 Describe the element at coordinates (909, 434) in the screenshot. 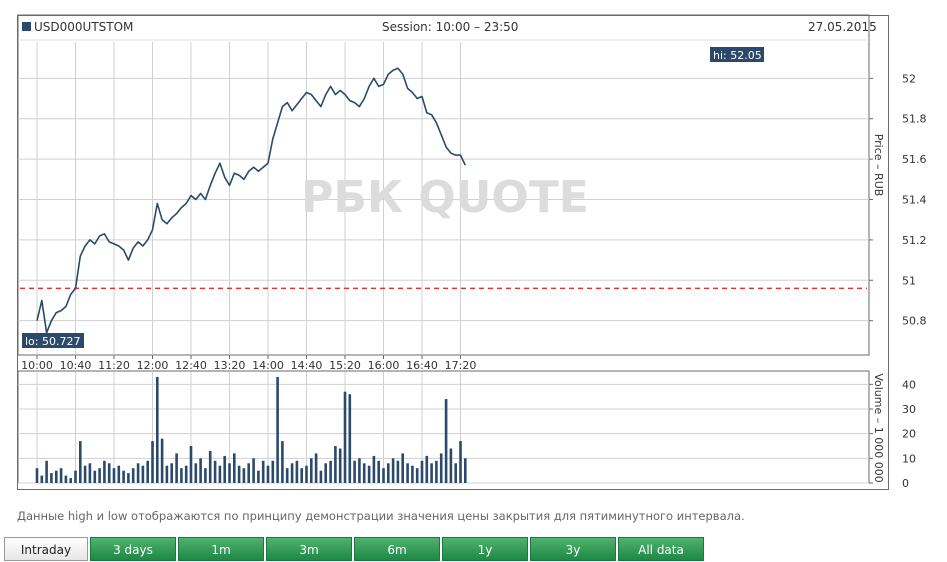

I see `volume-tick-label: 20` at that location.